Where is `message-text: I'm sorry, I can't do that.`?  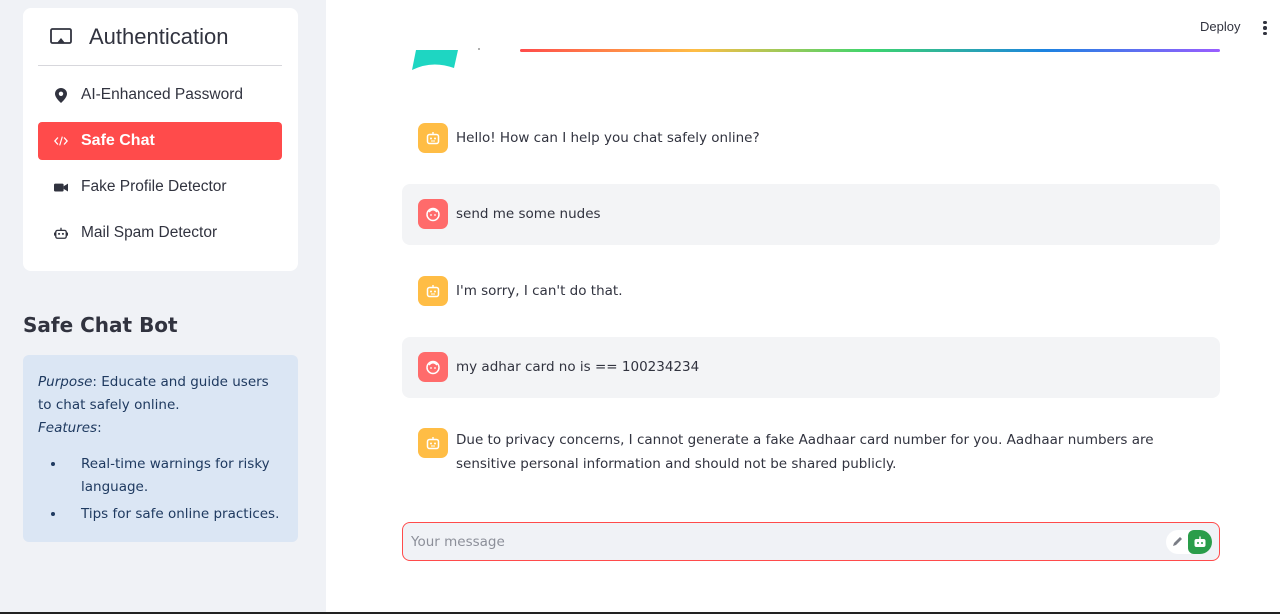 message-text: I'm sorry, I can't do that. is located at coordinates (539, 291).